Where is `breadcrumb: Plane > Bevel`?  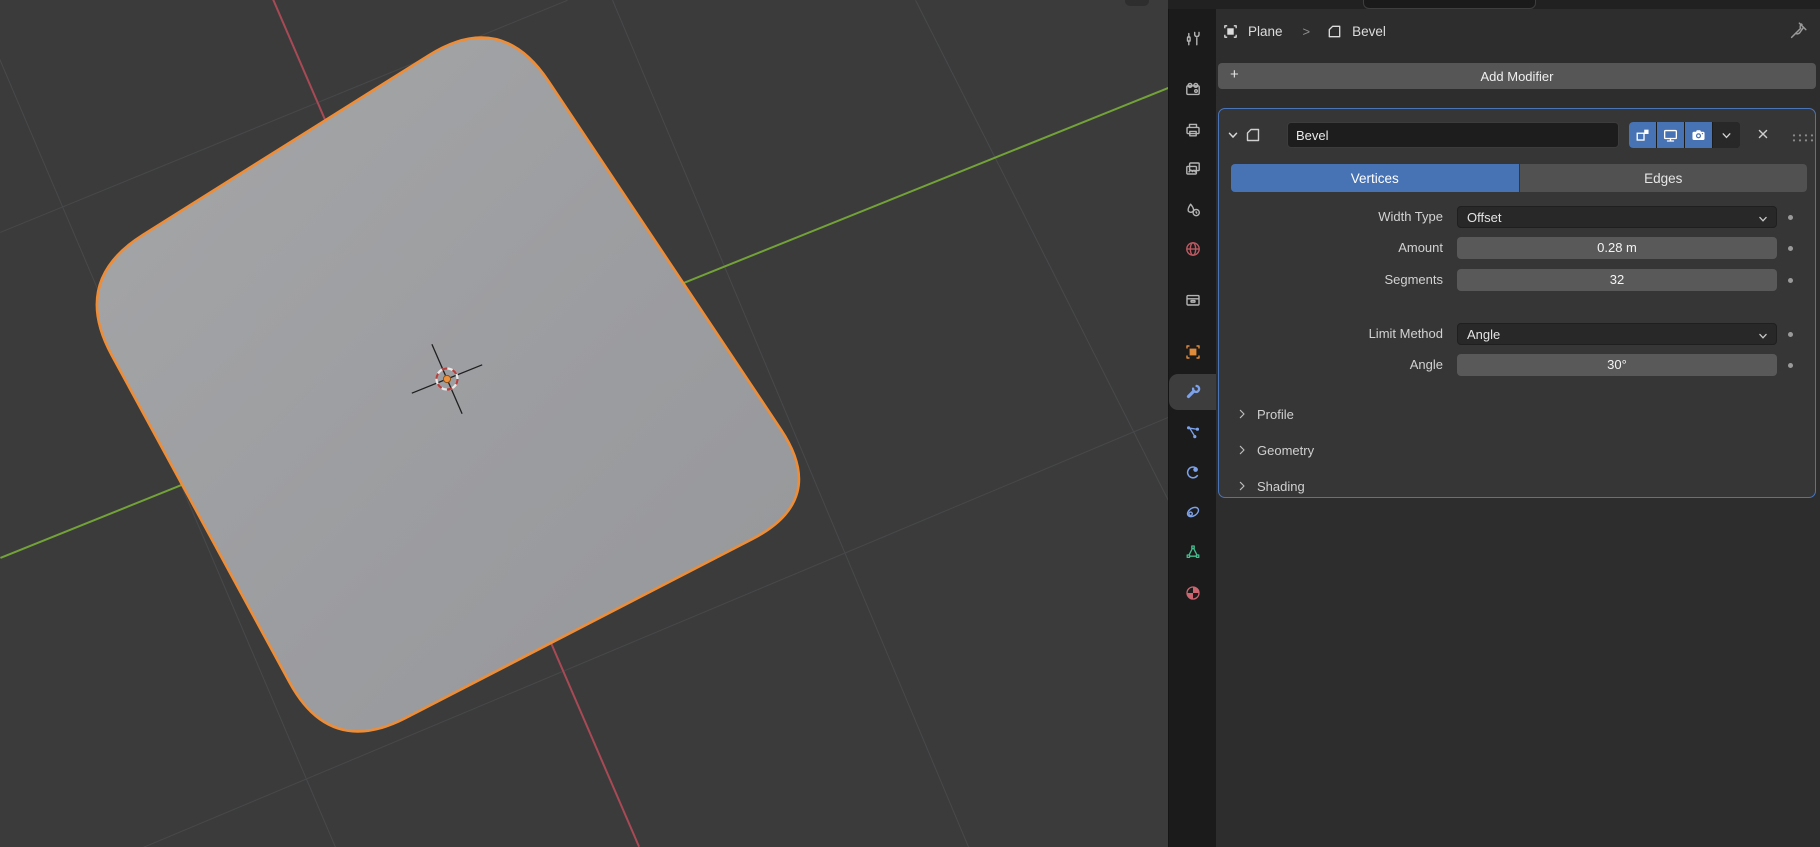
breadcrumb: Plane > Bevel is located at coordinates (1518, 31).